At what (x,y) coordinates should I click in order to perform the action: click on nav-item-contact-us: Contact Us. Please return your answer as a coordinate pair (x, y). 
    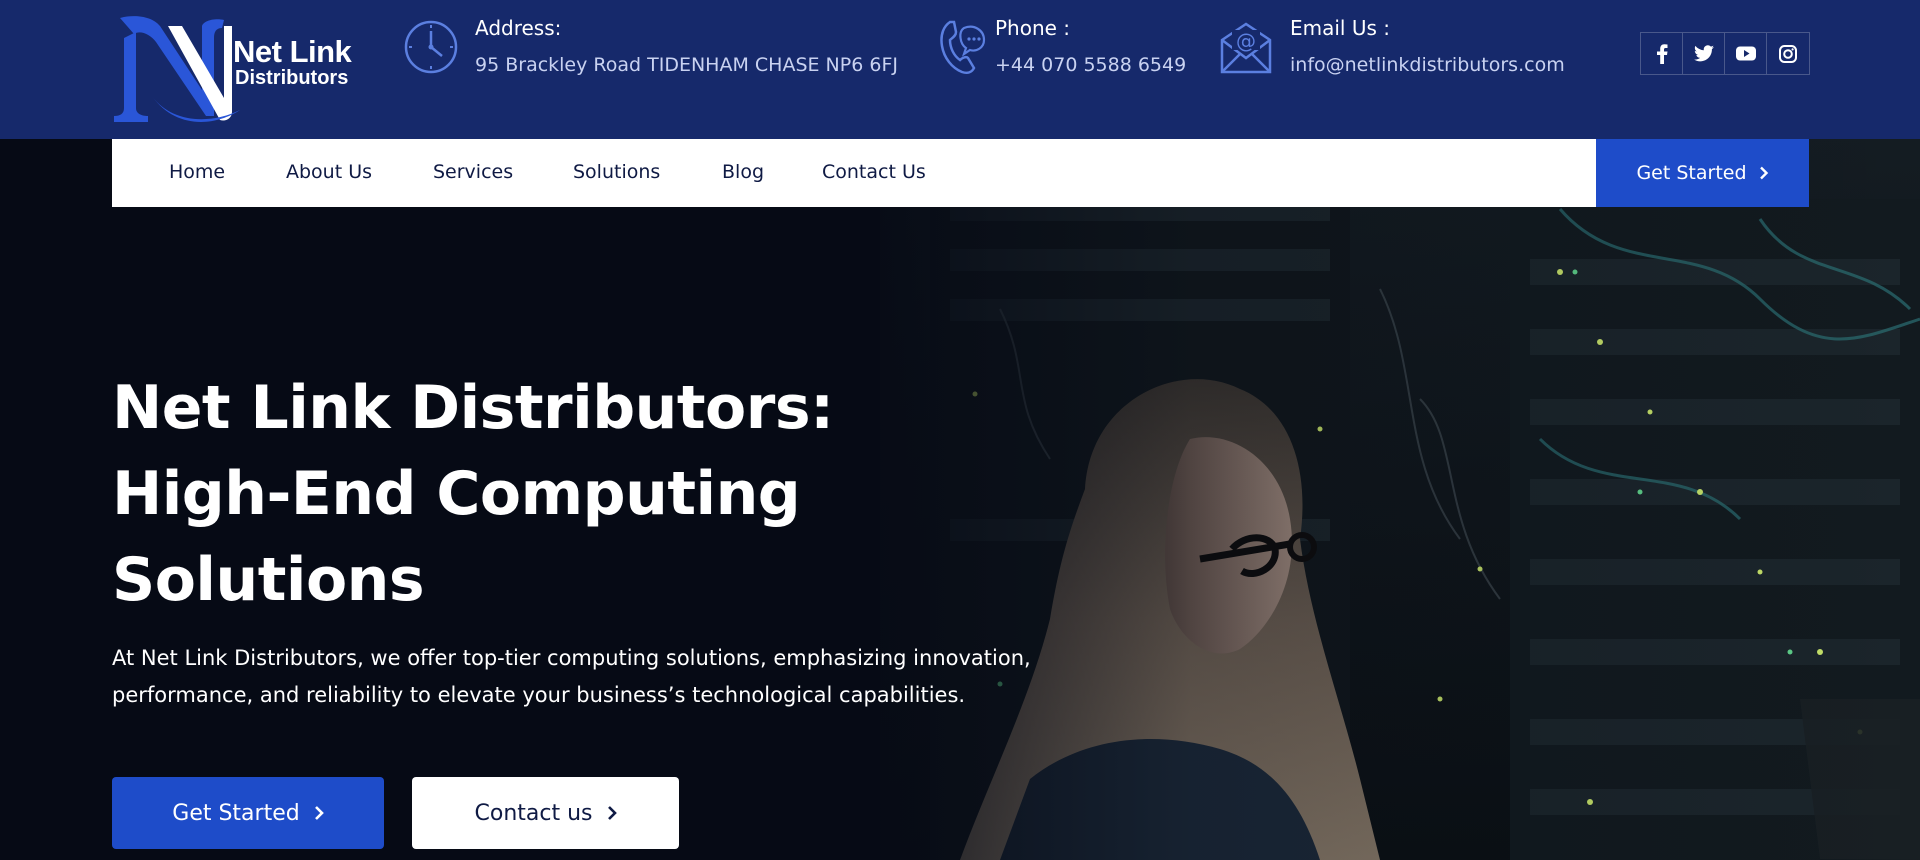
    Looking at the image, I should click on (874, 172).